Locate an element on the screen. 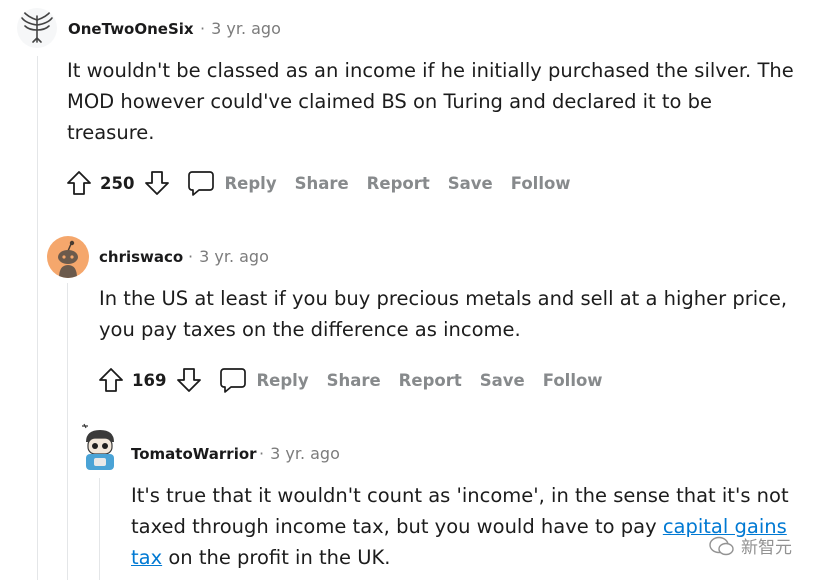 The image size is (816, 580). comment-actions: 169 Reply Share Report Save Follow is located at coordinates (349, 380).